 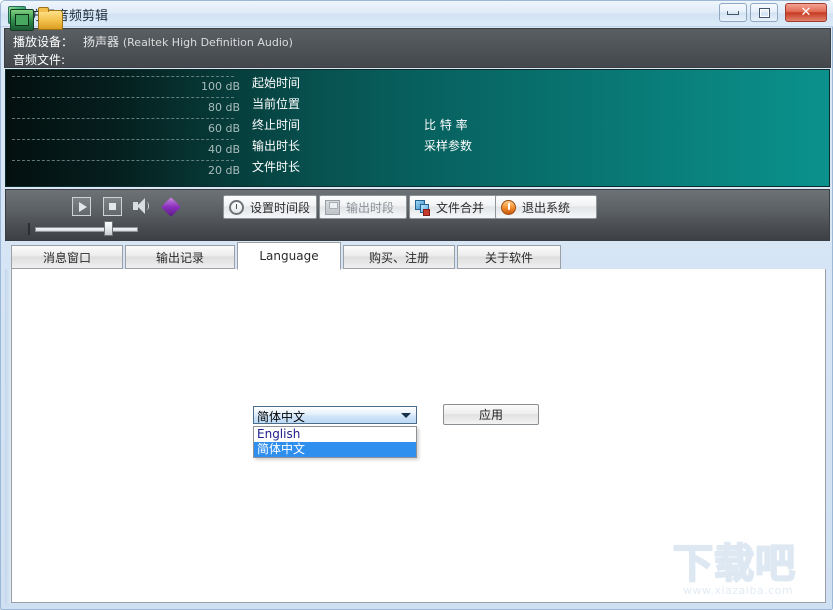 What do you see at coordinates (223, 107) in the screenshot?
I see `db-label: 80 dB` at bounding box center [223, 107].